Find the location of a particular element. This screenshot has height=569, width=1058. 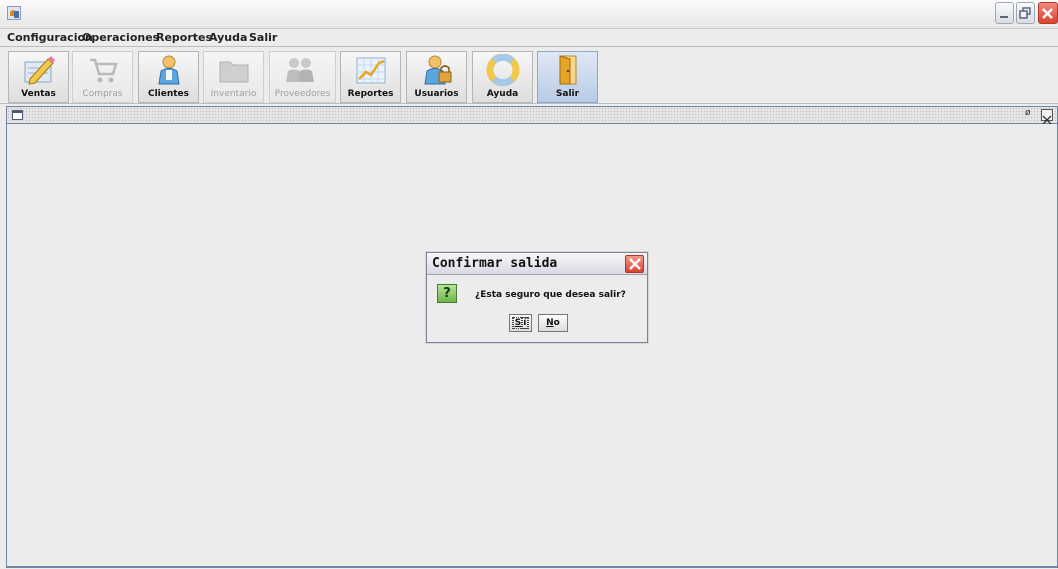

yes-mnemonic: S is located at coordinates (518, 323).